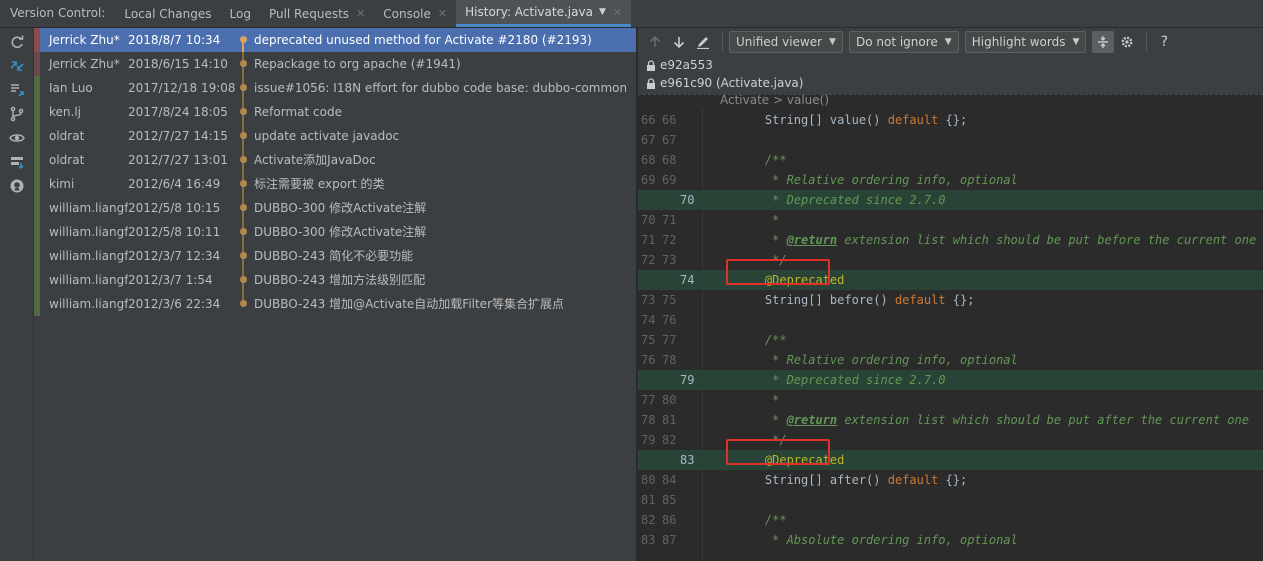 The height and width of the screenshot is (561, 1263). I want to click on code-text: String[] before() default {};, so click(855, 300).